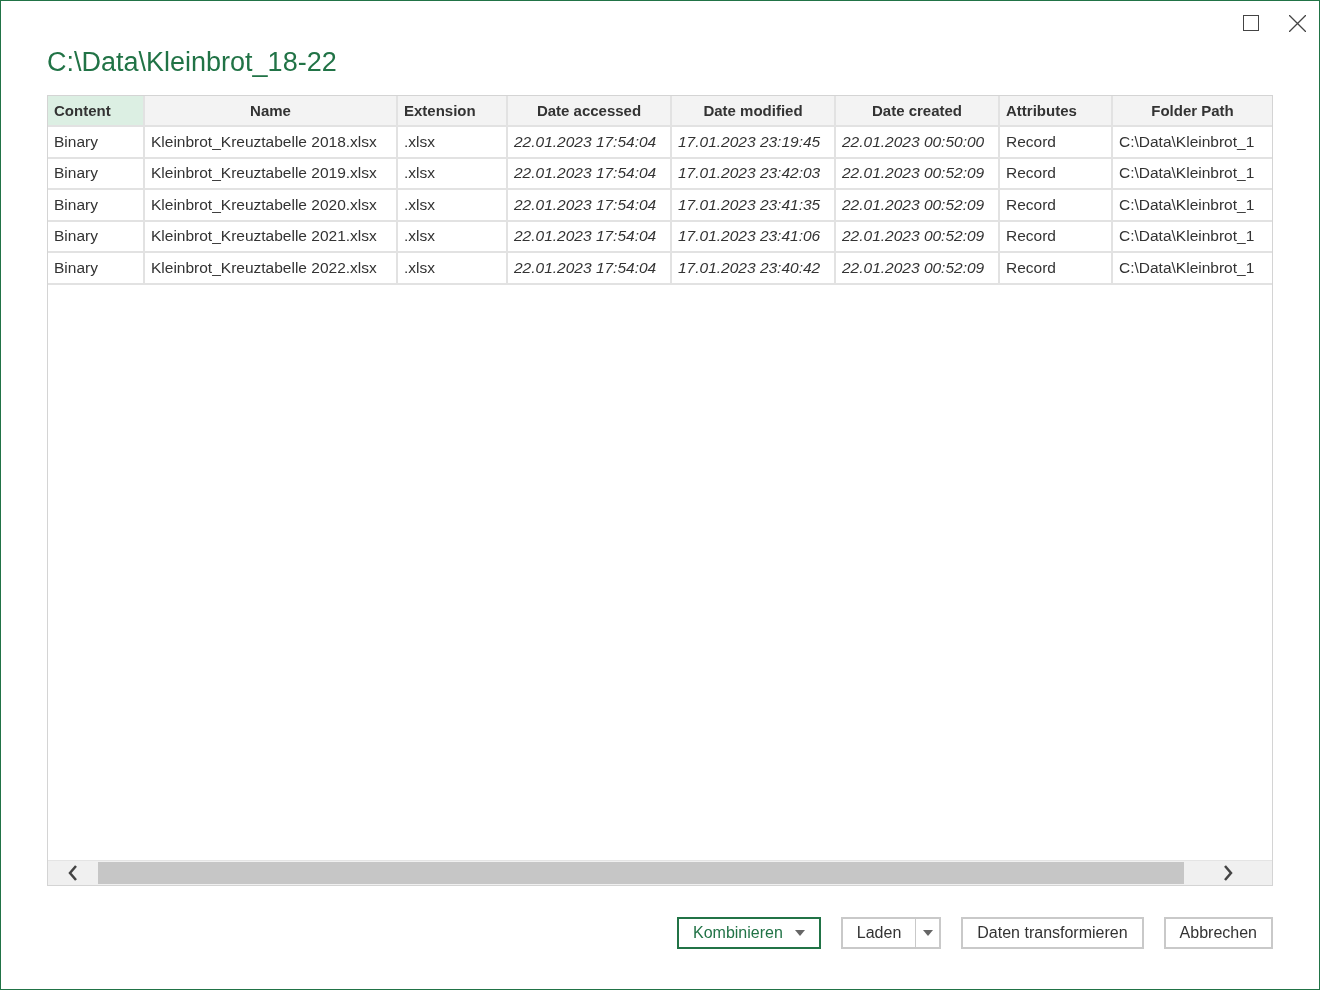 Image resolution: width=1320 pixels, height=990 pixels. I want to click on chevron-right-icon, so click(1228, 873).